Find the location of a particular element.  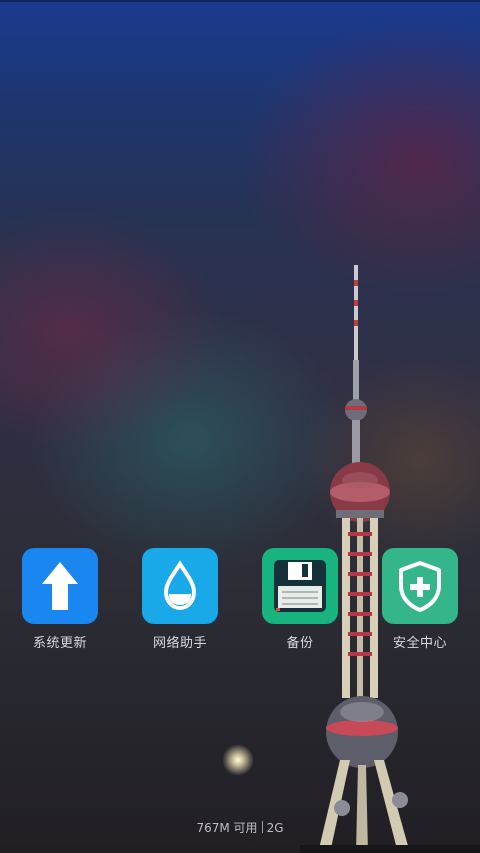

divider is located at coordinates (262, 827).